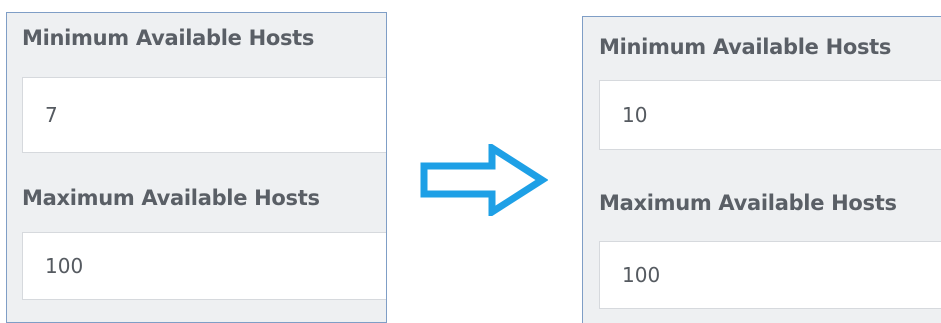 This screenshot has width=941, height=323. I want to click on right-arrow-icon, so click(484, 180).